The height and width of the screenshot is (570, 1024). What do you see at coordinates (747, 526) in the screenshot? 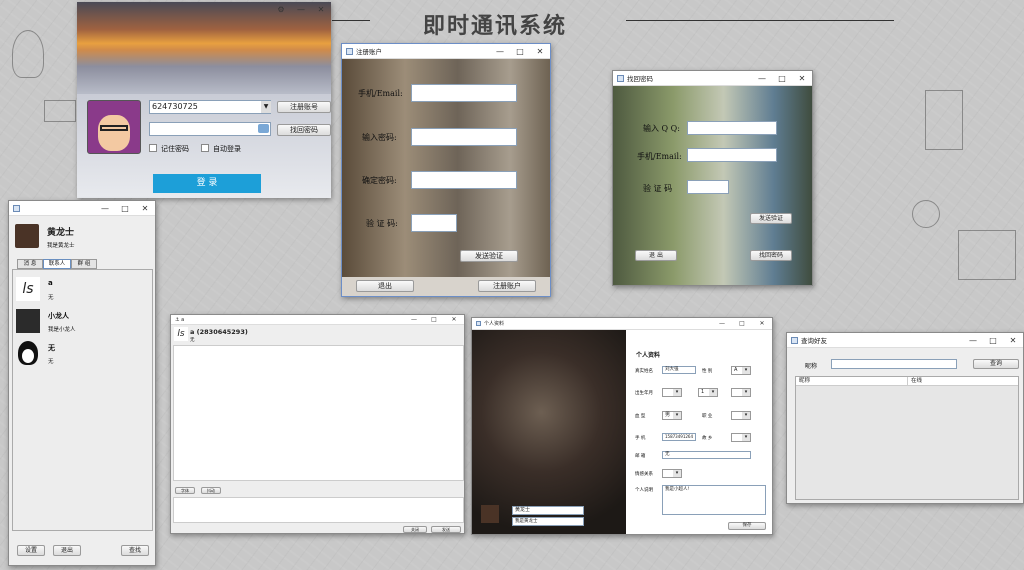
I see `save-button: 保存` at bounding box center [747, 526].